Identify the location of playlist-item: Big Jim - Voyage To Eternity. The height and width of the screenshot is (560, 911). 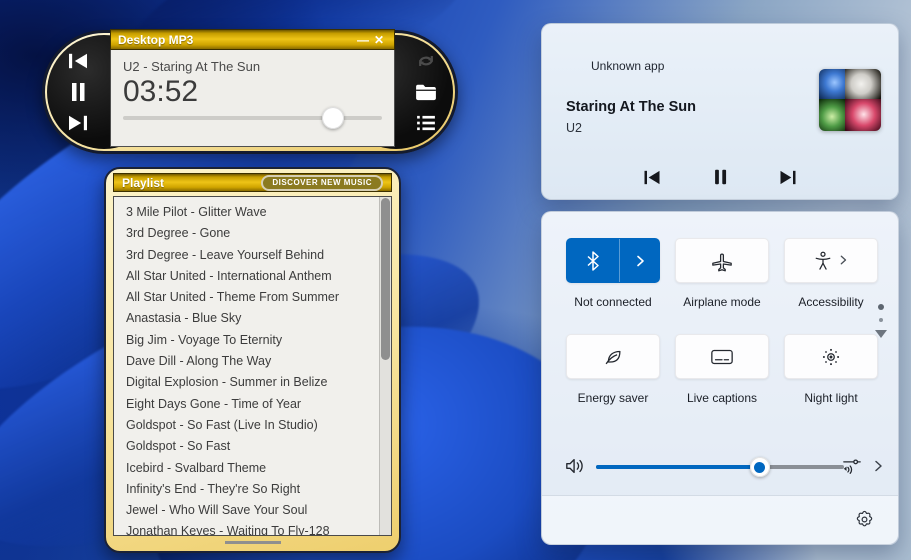
(248, 340).